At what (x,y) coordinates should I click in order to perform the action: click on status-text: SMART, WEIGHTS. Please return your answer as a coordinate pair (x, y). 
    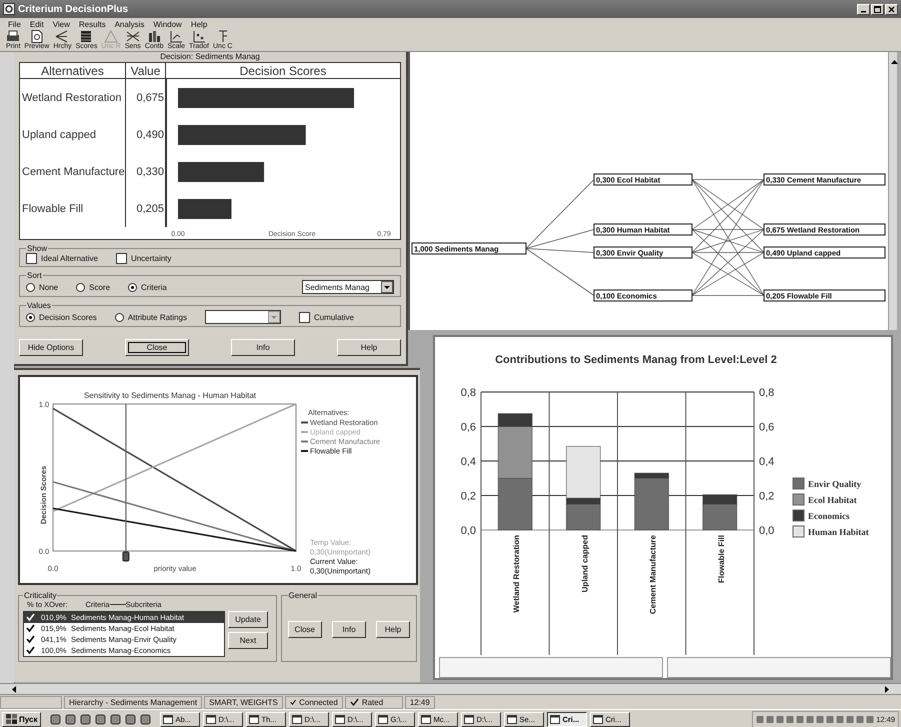
    Looking at the image, I should click on (243, 702).